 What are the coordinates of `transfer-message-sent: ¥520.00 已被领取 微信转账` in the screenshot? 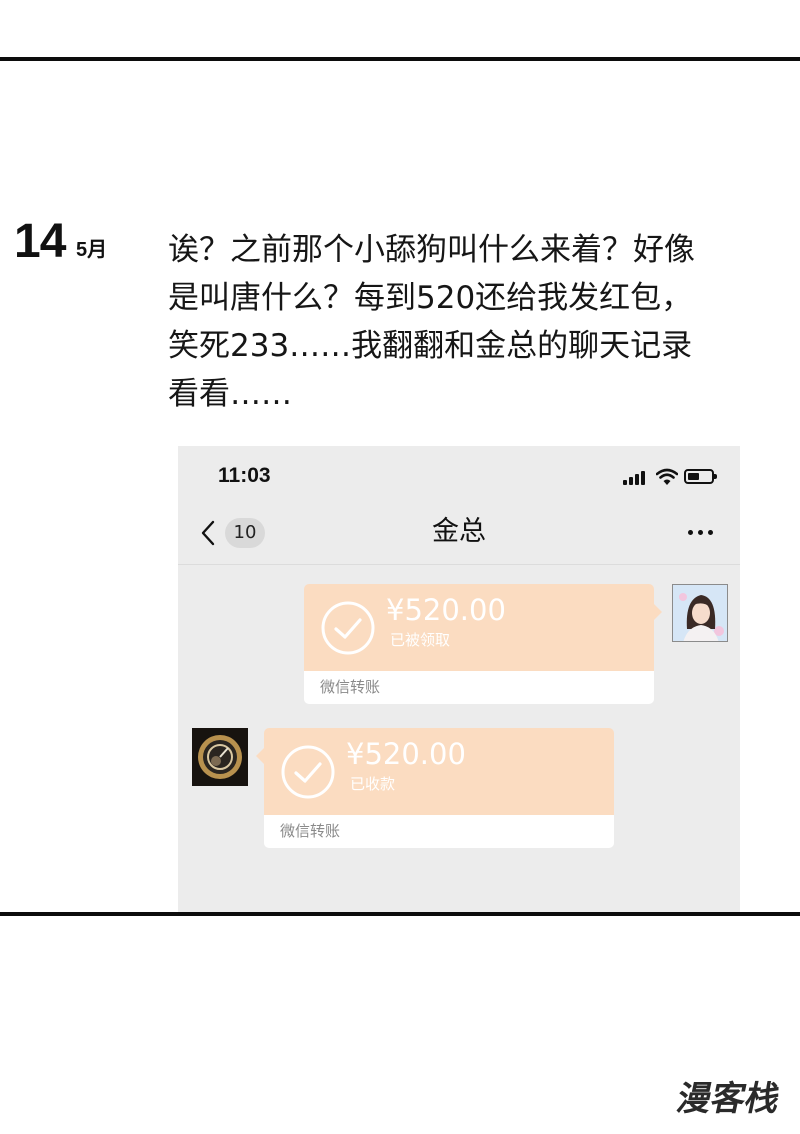 It's located at (483, 644).